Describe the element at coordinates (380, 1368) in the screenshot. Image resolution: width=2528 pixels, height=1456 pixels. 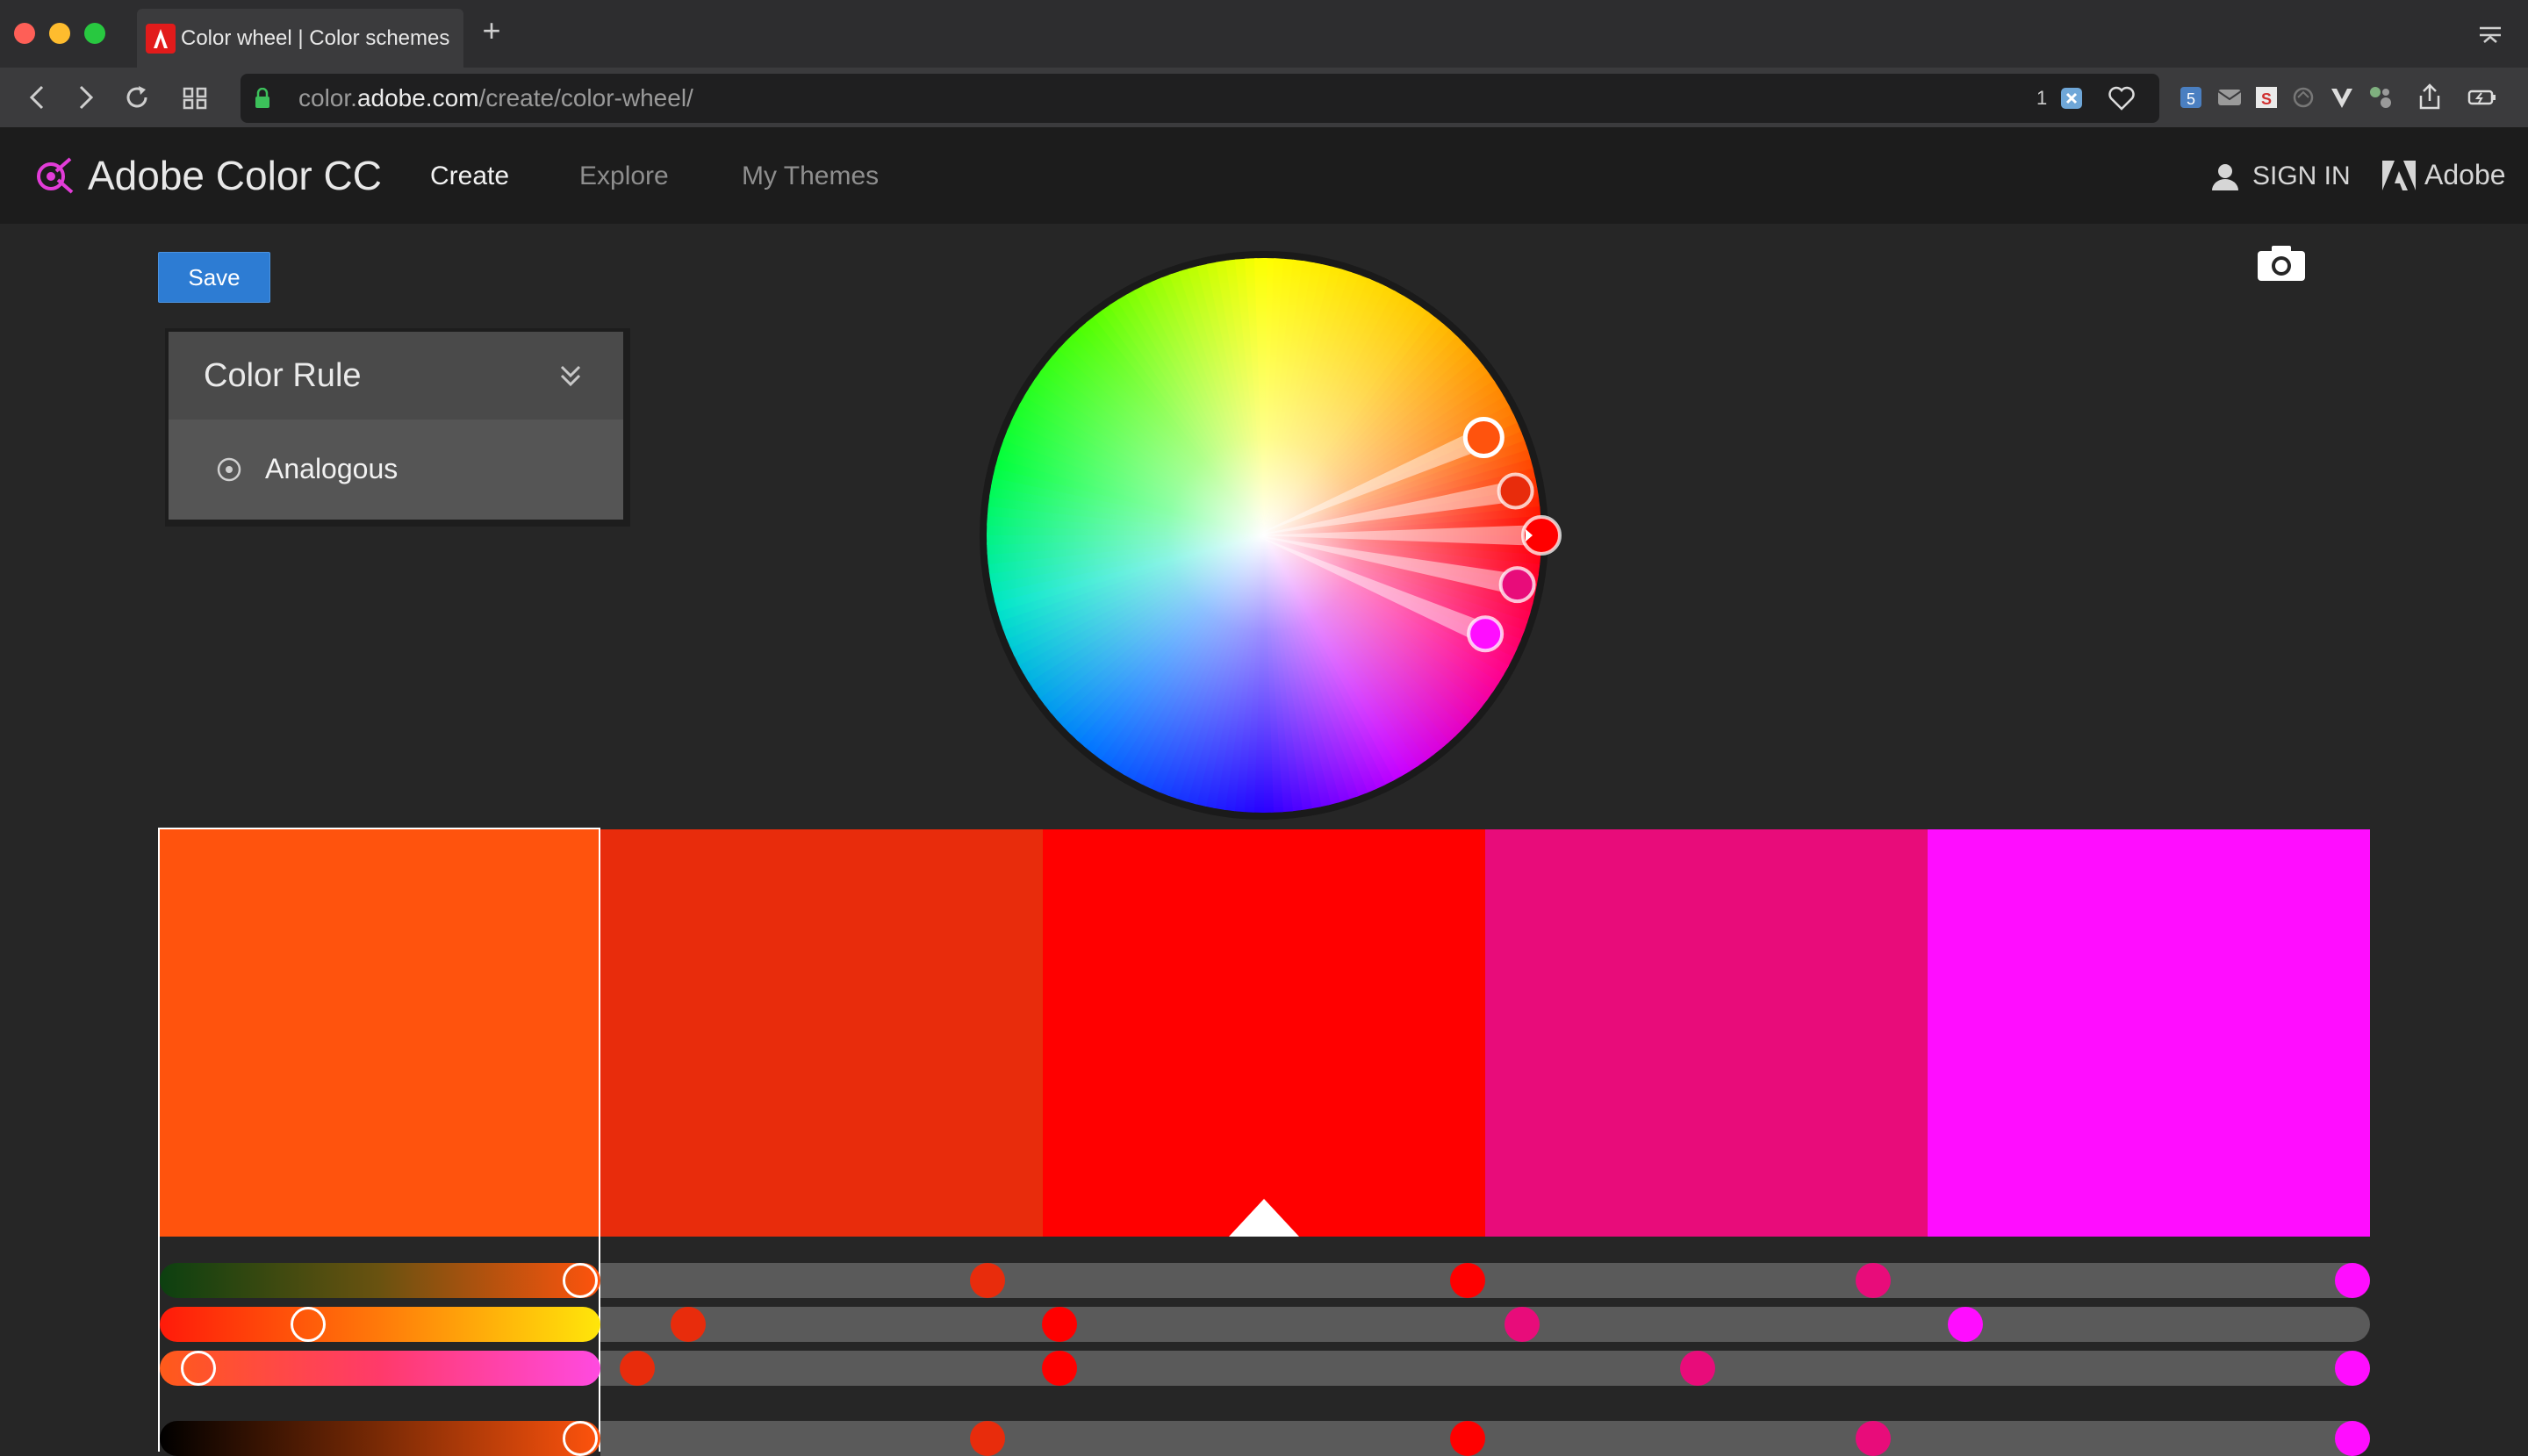
I see `blue-slider-track` at that location.